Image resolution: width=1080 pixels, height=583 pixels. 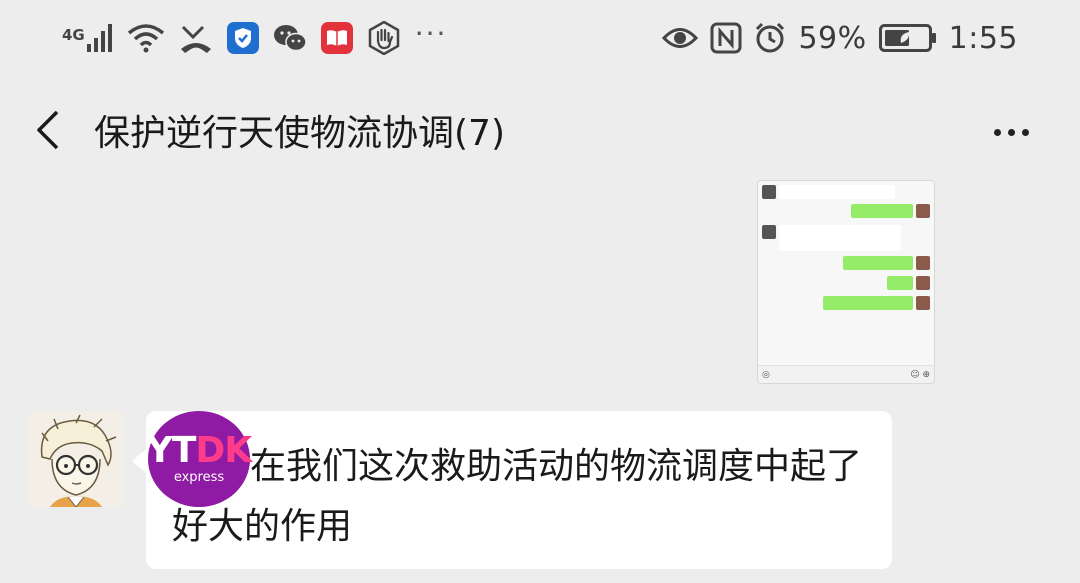 What do you see at coordinates (540, 130) in the screenshot?
I see `chat-header: 保护逆行天使物流协调(7)` at bounding box center [540, 130].